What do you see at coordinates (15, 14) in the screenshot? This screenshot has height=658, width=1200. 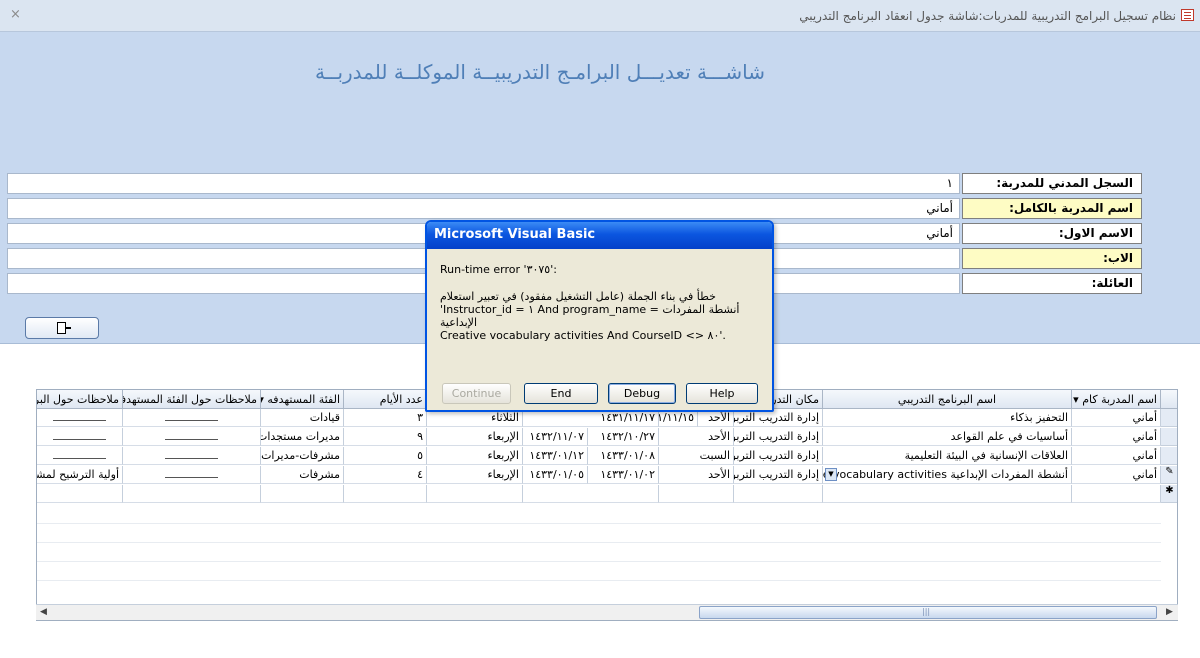 I see `close-icon: ×` at bounding box center [15, 14].